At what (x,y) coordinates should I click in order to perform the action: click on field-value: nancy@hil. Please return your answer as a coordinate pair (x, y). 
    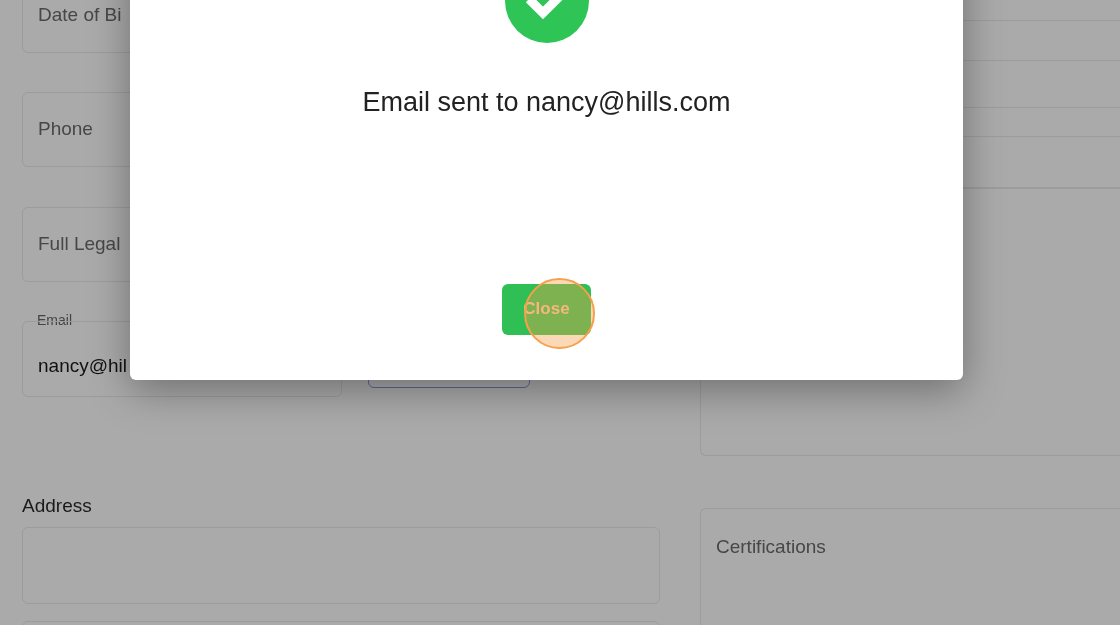
    Looking at the image, I should click on (82, 365).